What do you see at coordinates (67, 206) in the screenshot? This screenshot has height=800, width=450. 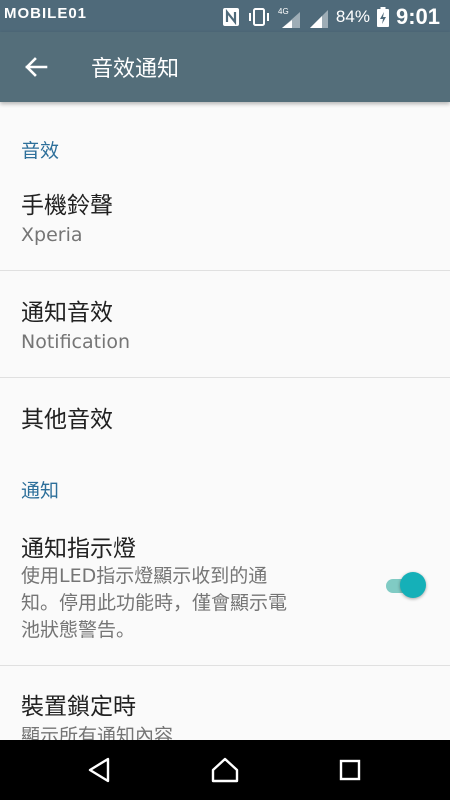 I see `ringtone-title: 手機鈴聲` at bounding box center [67, 206].